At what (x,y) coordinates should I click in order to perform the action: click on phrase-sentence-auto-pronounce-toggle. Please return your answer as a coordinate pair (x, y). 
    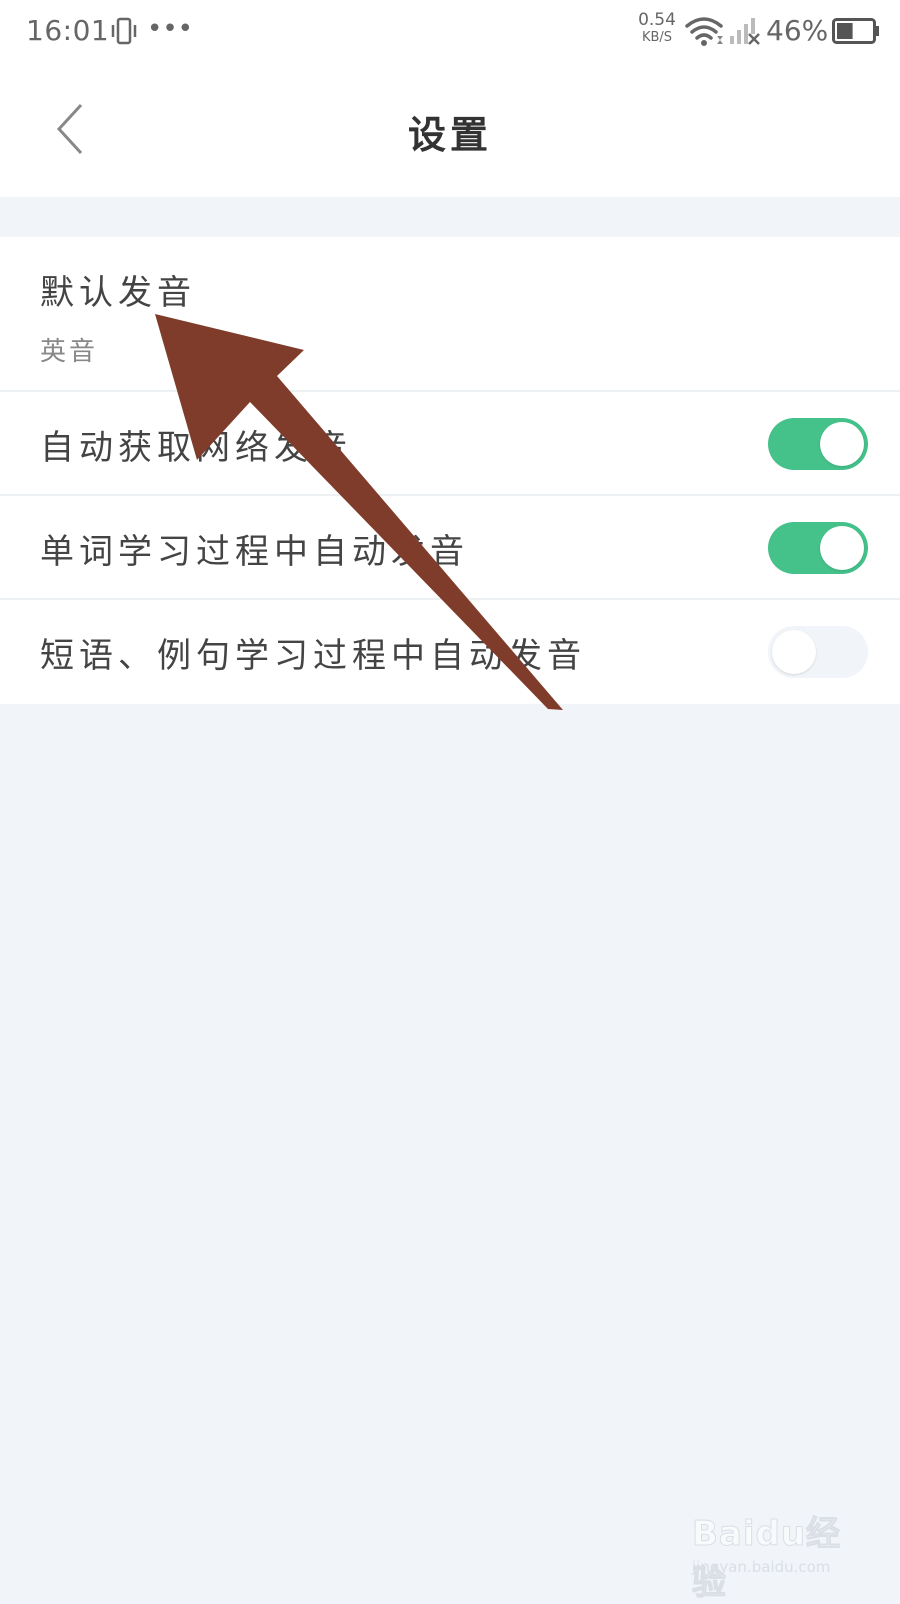
    Looking at the image, I should click on (818, 652).